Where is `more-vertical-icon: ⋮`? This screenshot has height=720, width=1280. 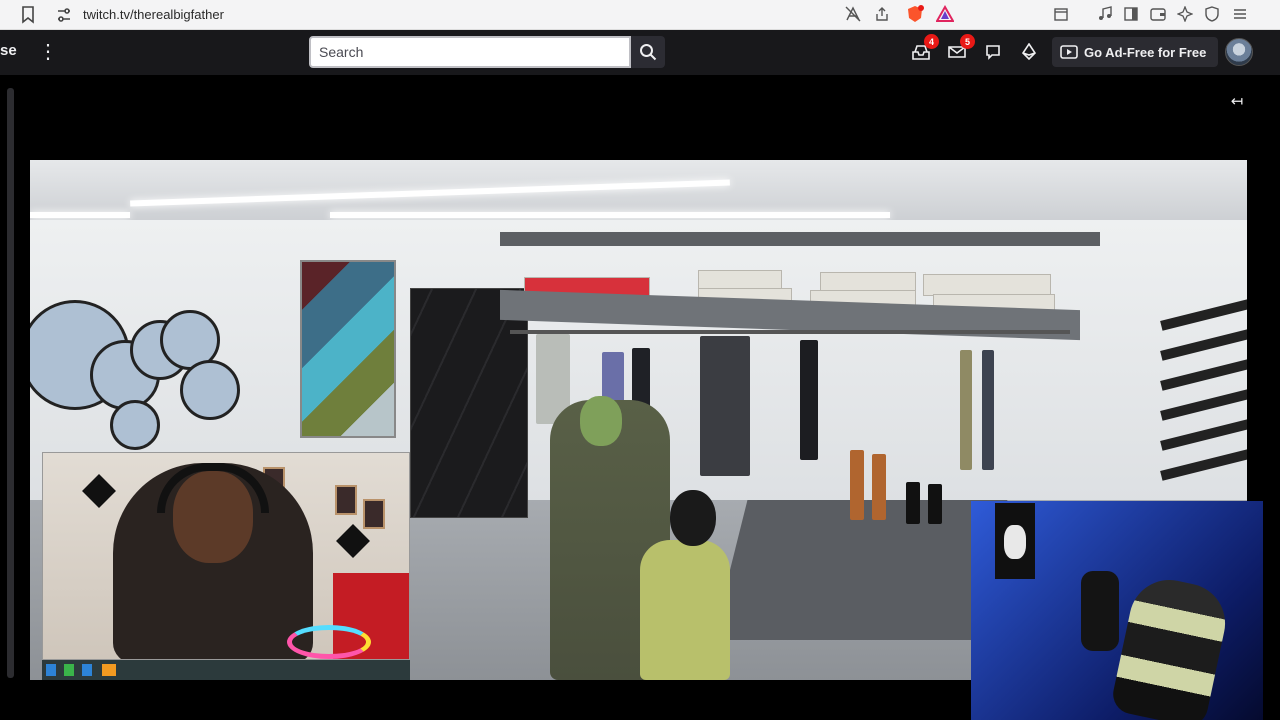
more-vertical-icon: ⋮ is located at coordinates (48, 52).